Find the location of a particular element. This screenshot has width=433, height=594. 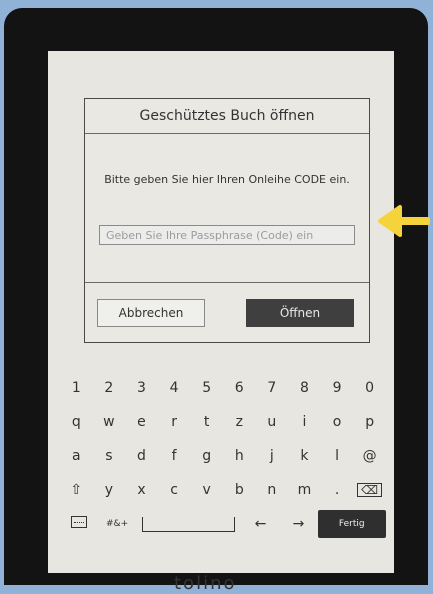

cancel-button: Abbrechen is located at coordinates (151, 313).